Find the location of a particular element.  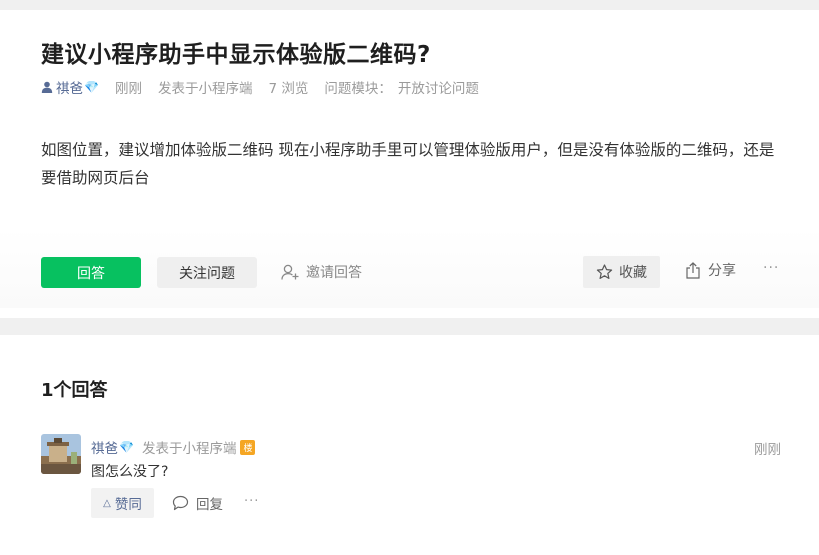

question-author-name: 祺爸 is located at coordinates (69, 89).